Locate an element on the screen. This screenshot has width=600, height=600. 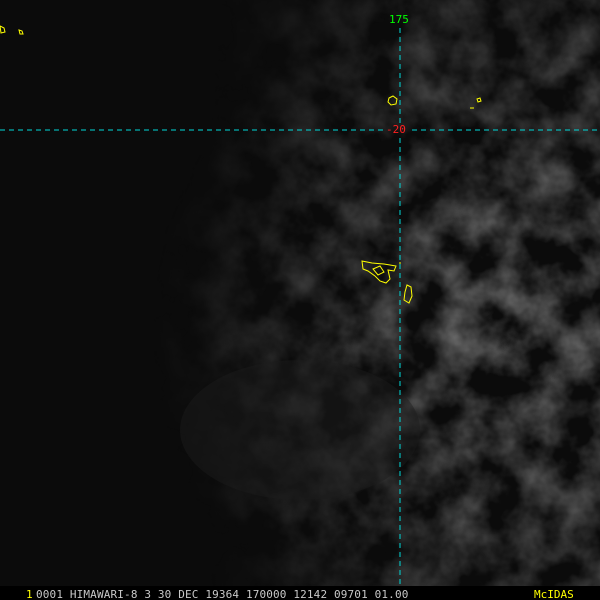
software-label: McIDAS is located at coordinates (554, 594).